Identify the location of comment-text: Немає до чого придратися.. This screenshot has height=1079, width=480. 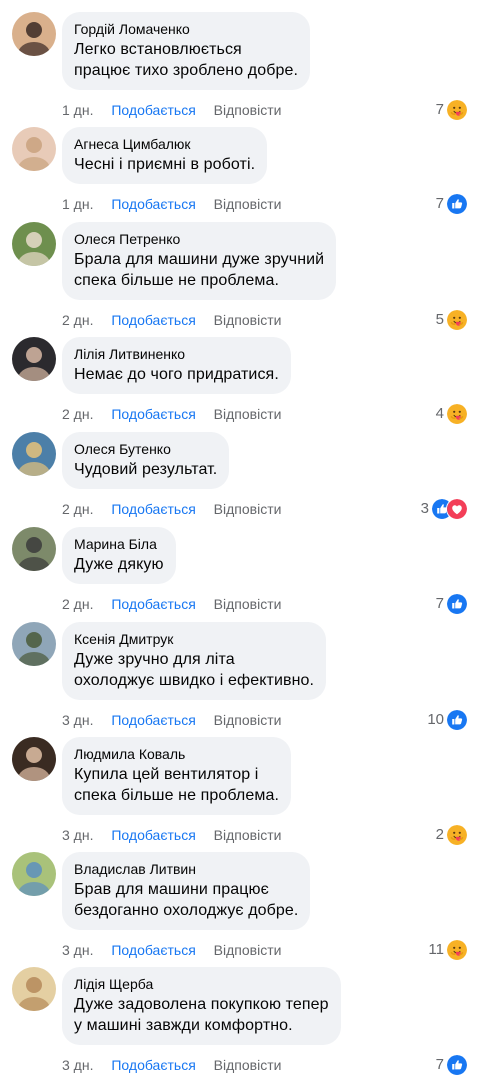
(176, 374).